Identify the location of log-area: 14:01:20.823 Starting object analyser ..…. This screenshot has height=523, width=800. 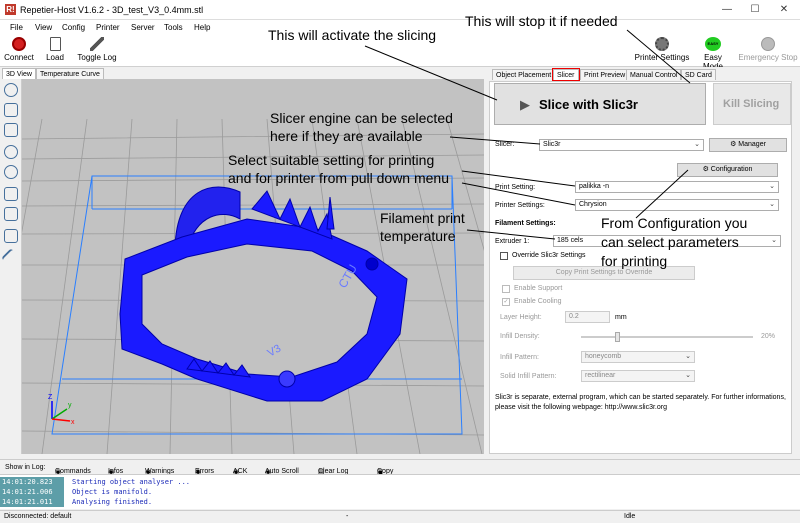
(400, 491).